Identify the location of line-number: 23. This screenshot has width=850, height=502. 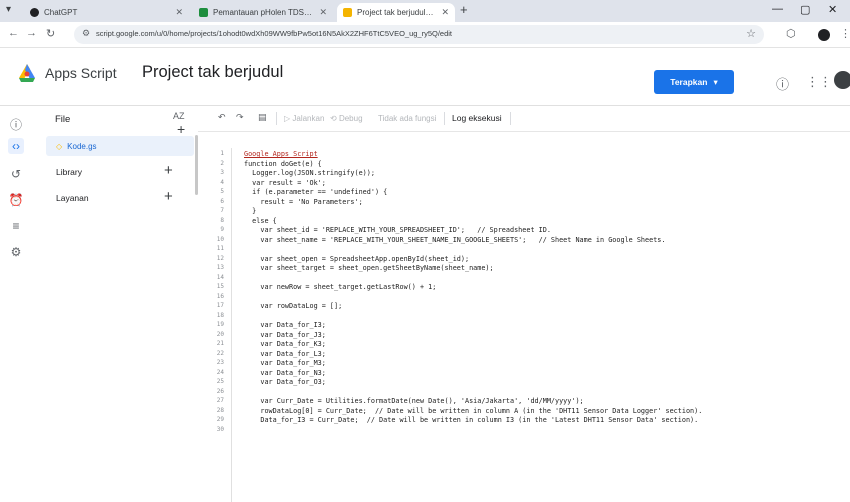
(220, 362).